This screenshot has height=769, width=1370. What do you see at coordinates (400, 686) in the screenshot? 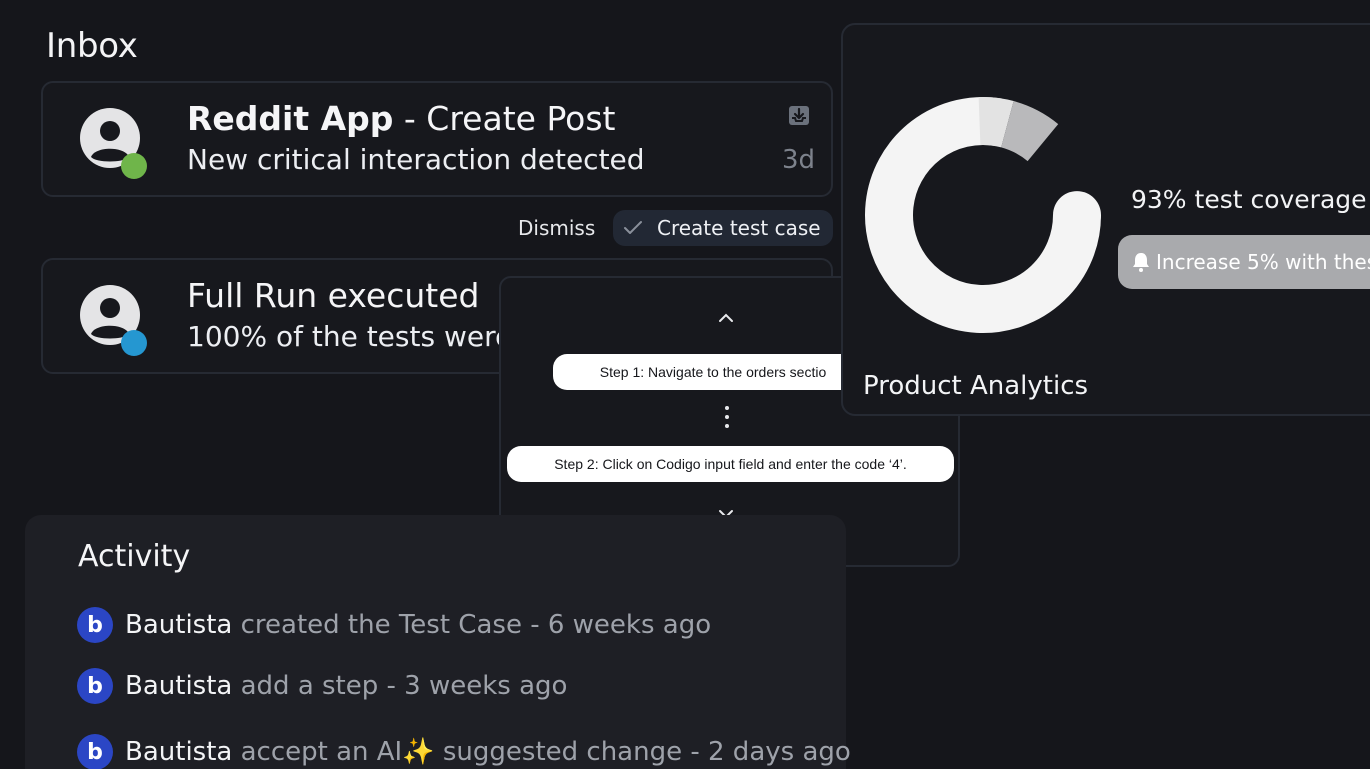
I see `activity-description: add a step - 3 weeks ago` at bounding box center [400, 686].